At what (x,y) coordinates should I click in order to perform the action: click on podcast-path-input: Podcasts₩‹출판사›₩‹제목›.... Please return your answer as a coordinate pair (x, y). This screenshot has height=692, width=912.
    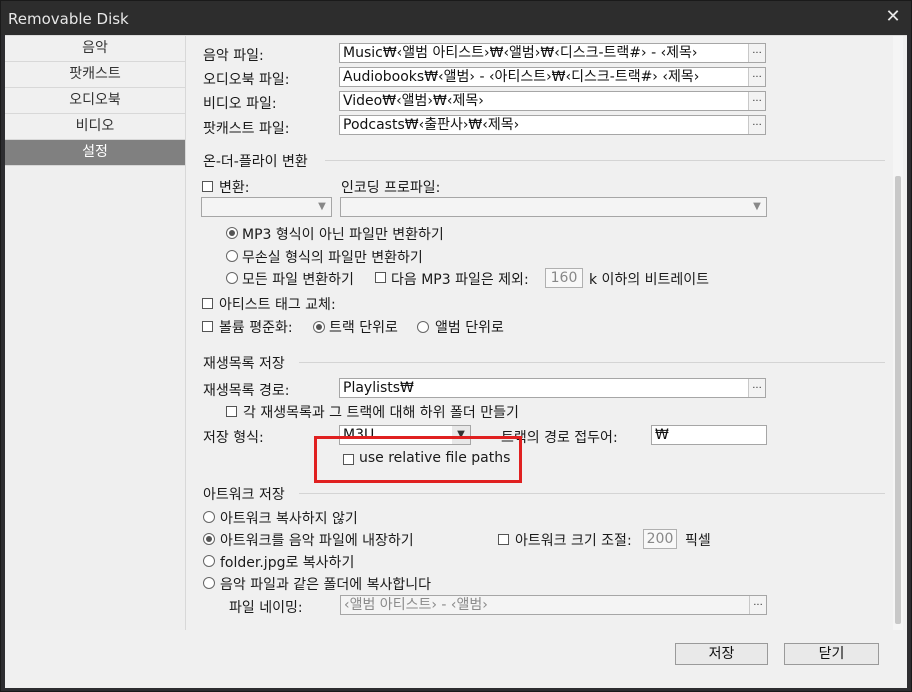
    Looking at the image, I should click on (552, 125).